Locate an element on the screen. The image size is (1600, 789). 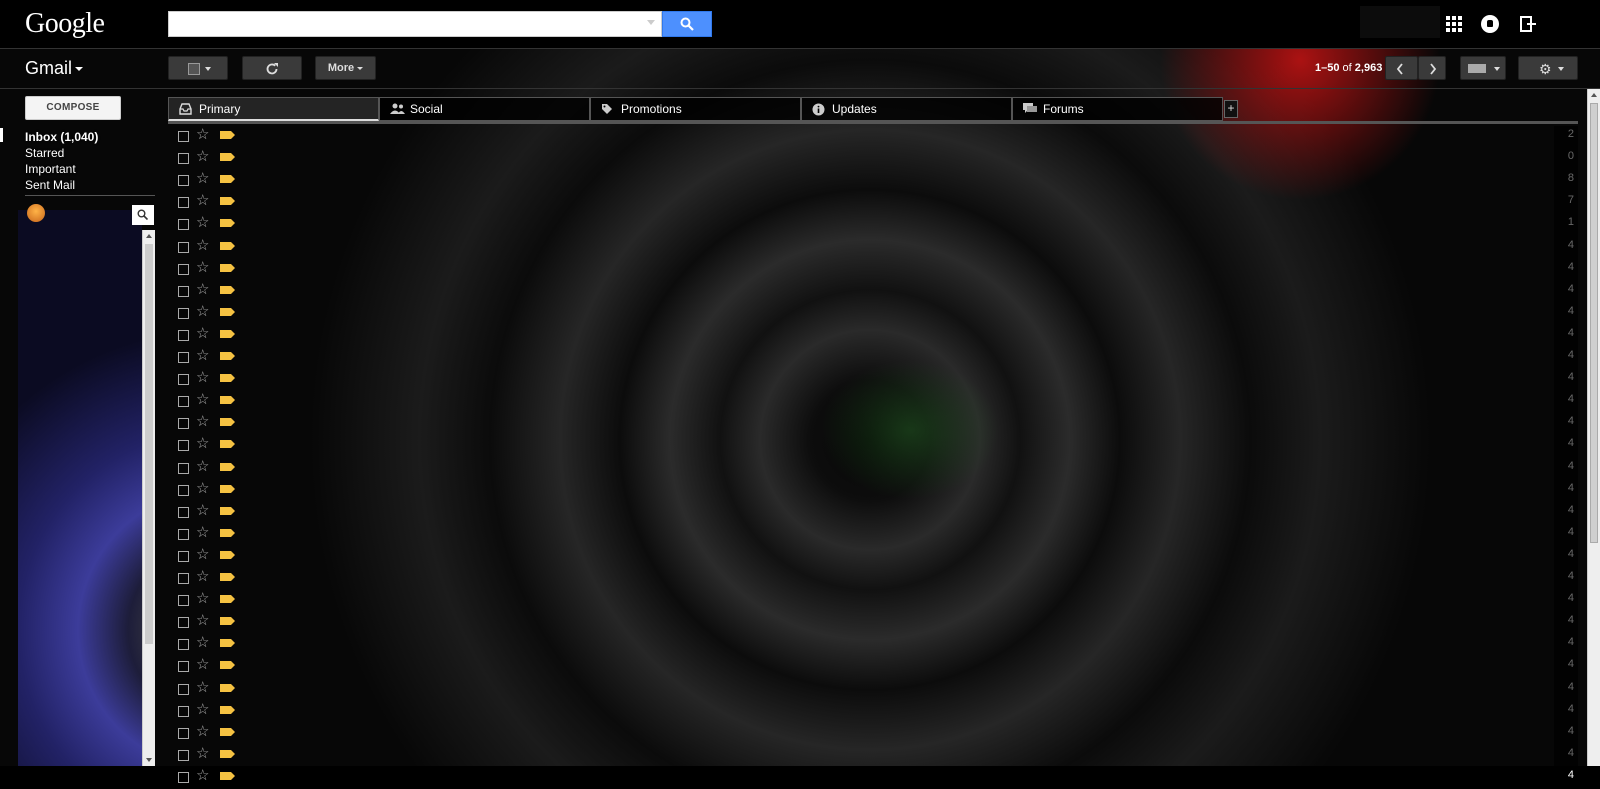
avatar is located at coordinates (36, 213).